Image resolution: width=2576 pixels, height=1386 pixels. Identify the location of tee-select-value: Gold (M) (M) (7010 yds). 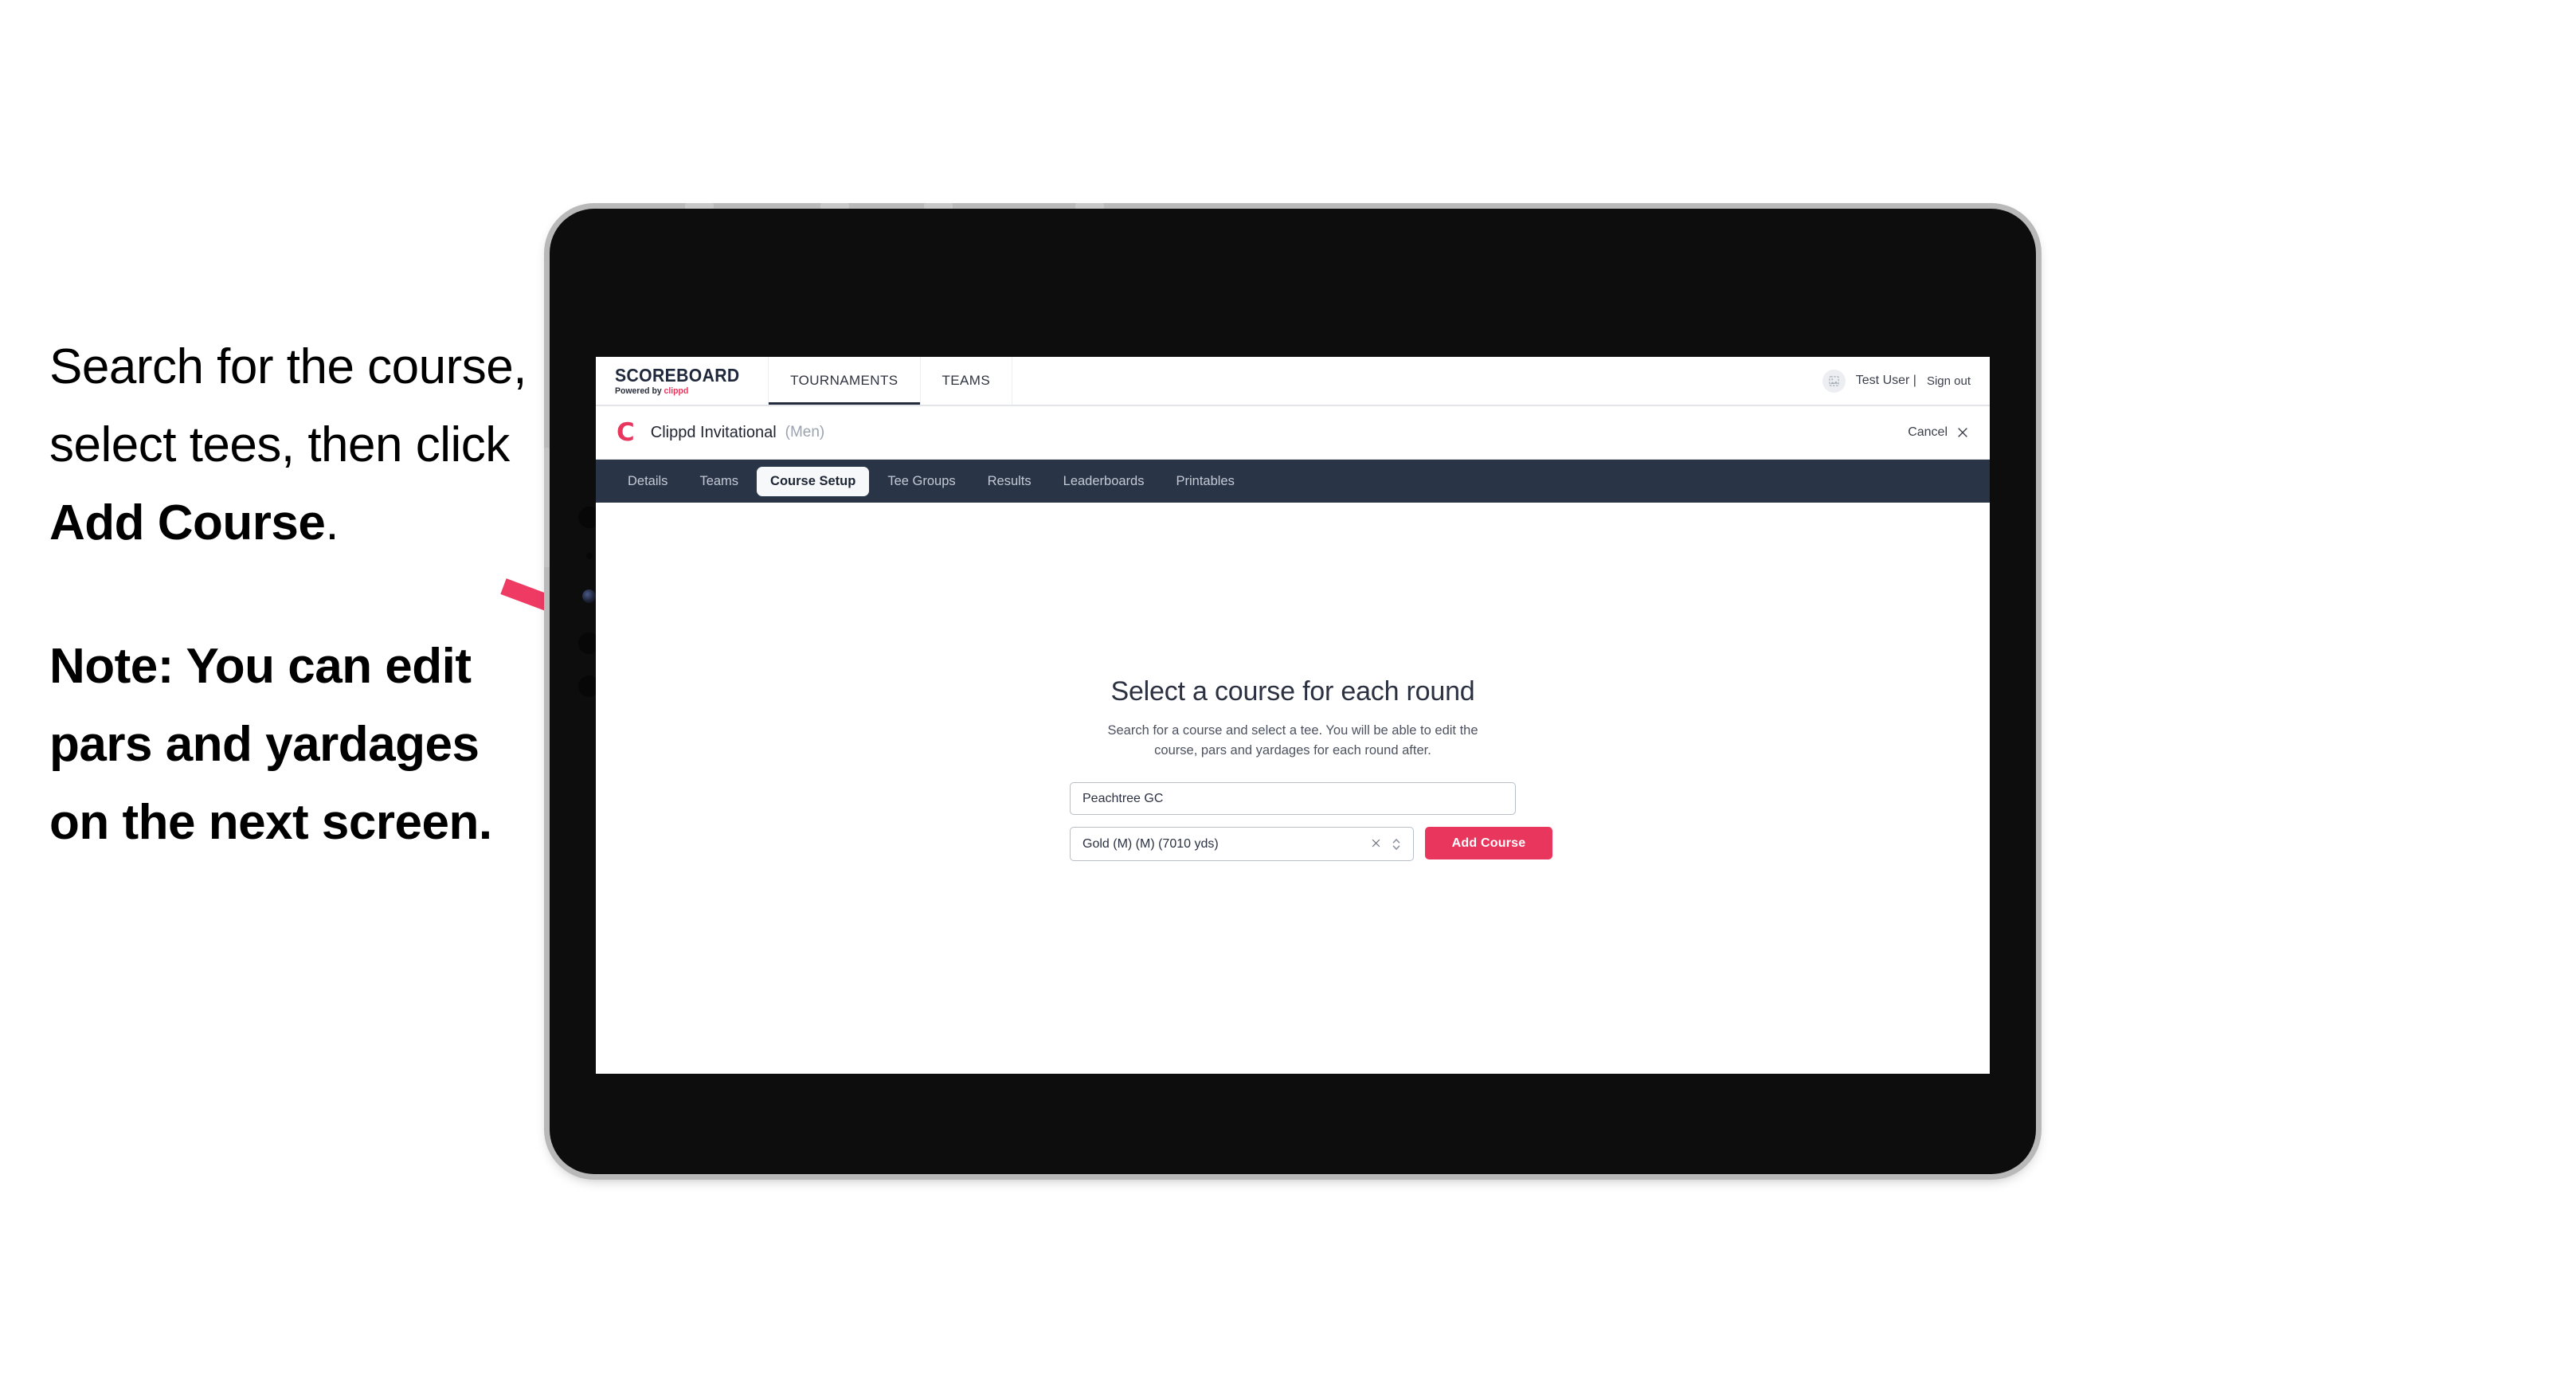
(1150, 843).